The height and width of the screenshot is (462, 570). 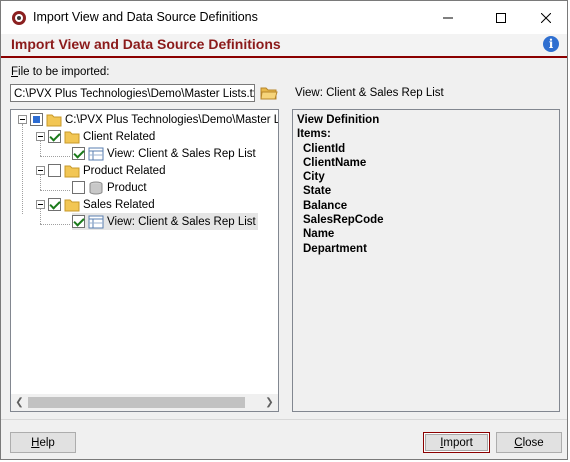 I want to click on file-label-accel: F, so click(x=15, y=72).